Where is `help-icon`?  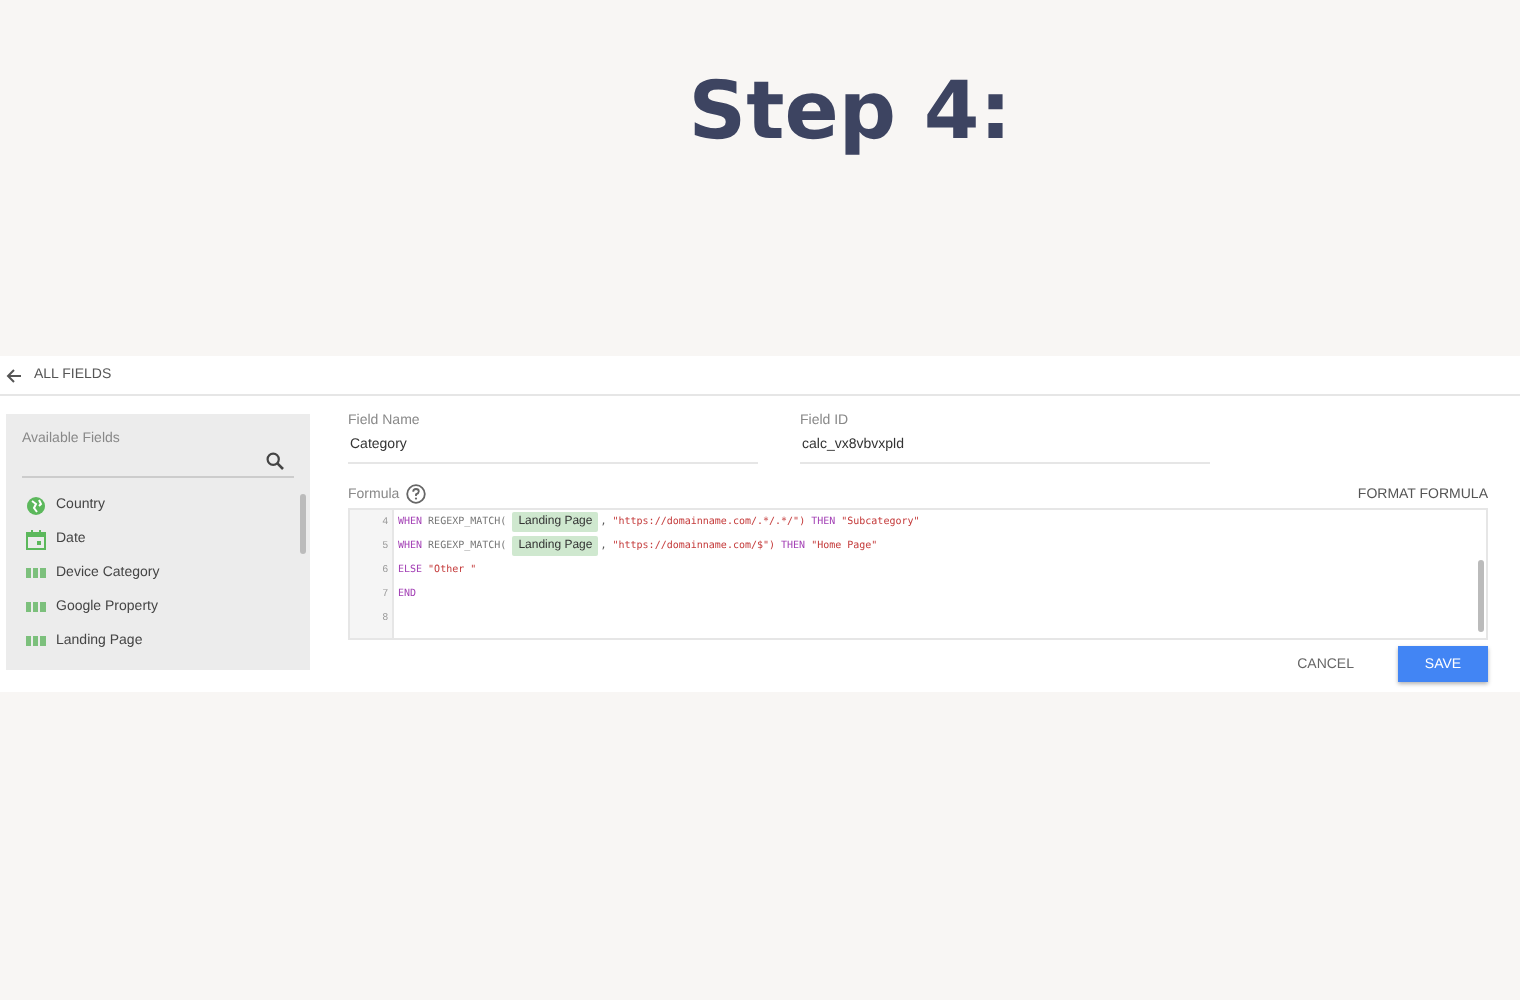 help-icon is located at coordinates (415, 494).